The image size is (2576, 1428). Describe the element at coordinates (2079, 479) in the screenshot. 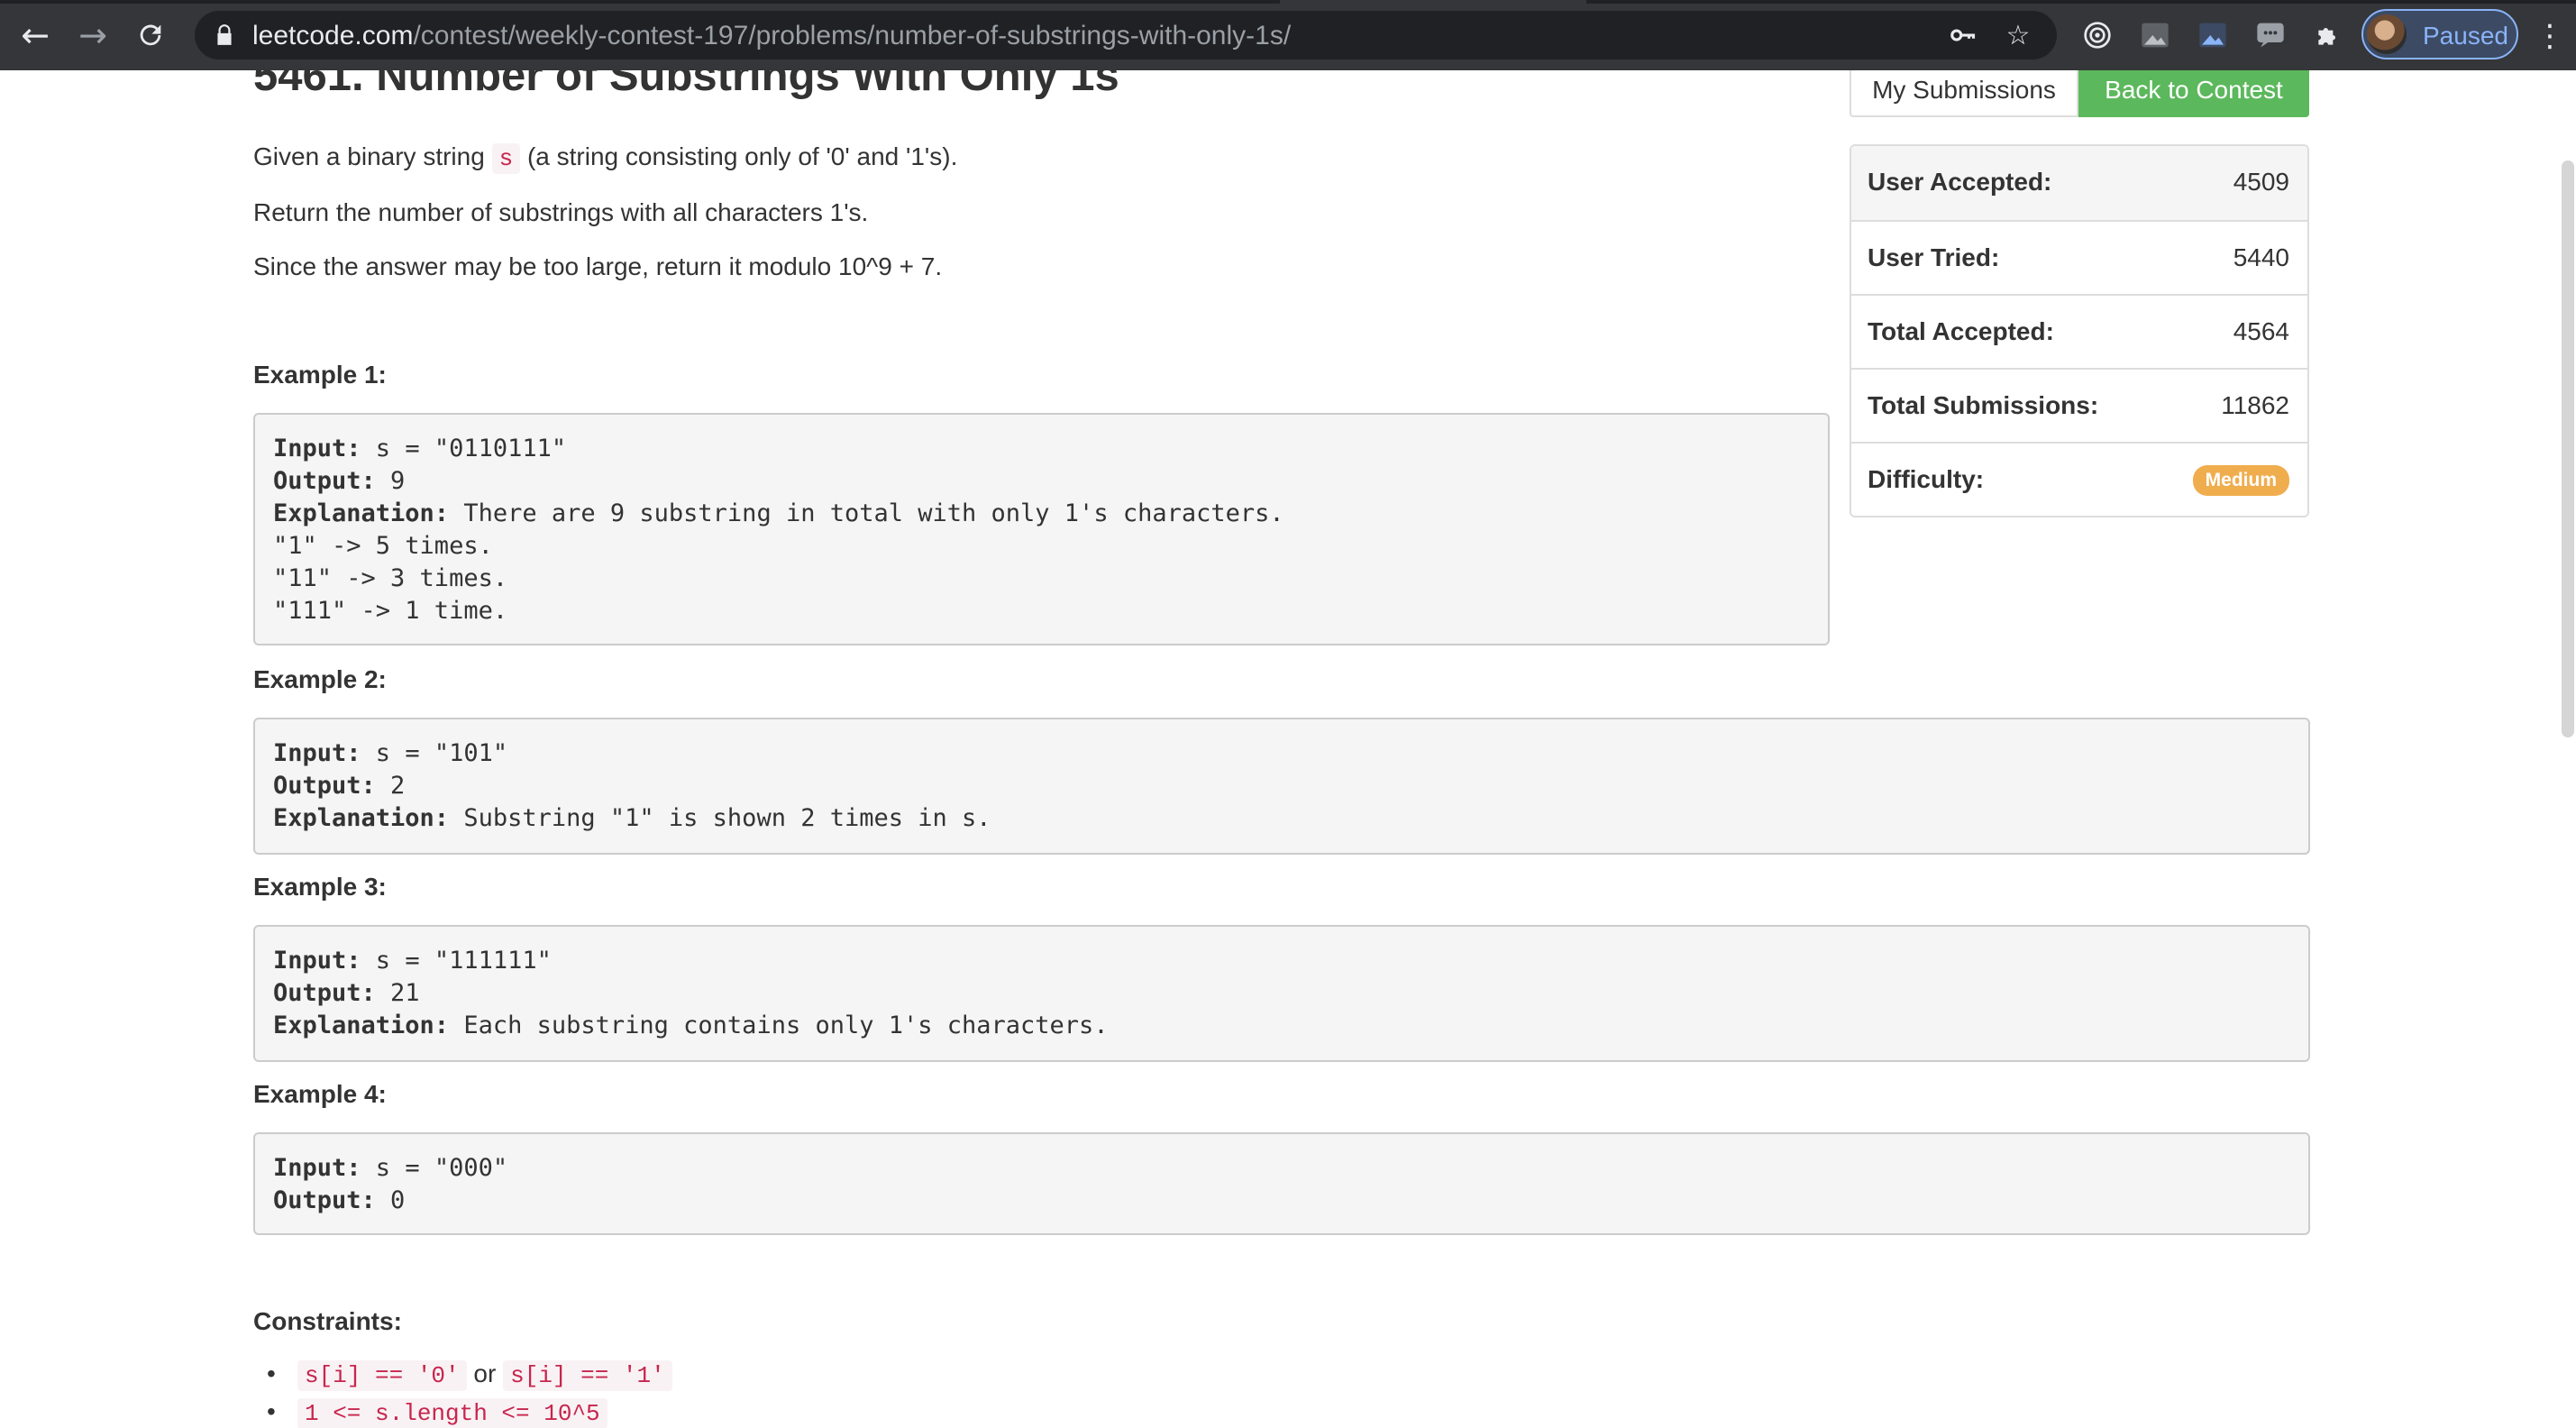

I see `stat-difficulty: Difficulty: Medium` at that location.